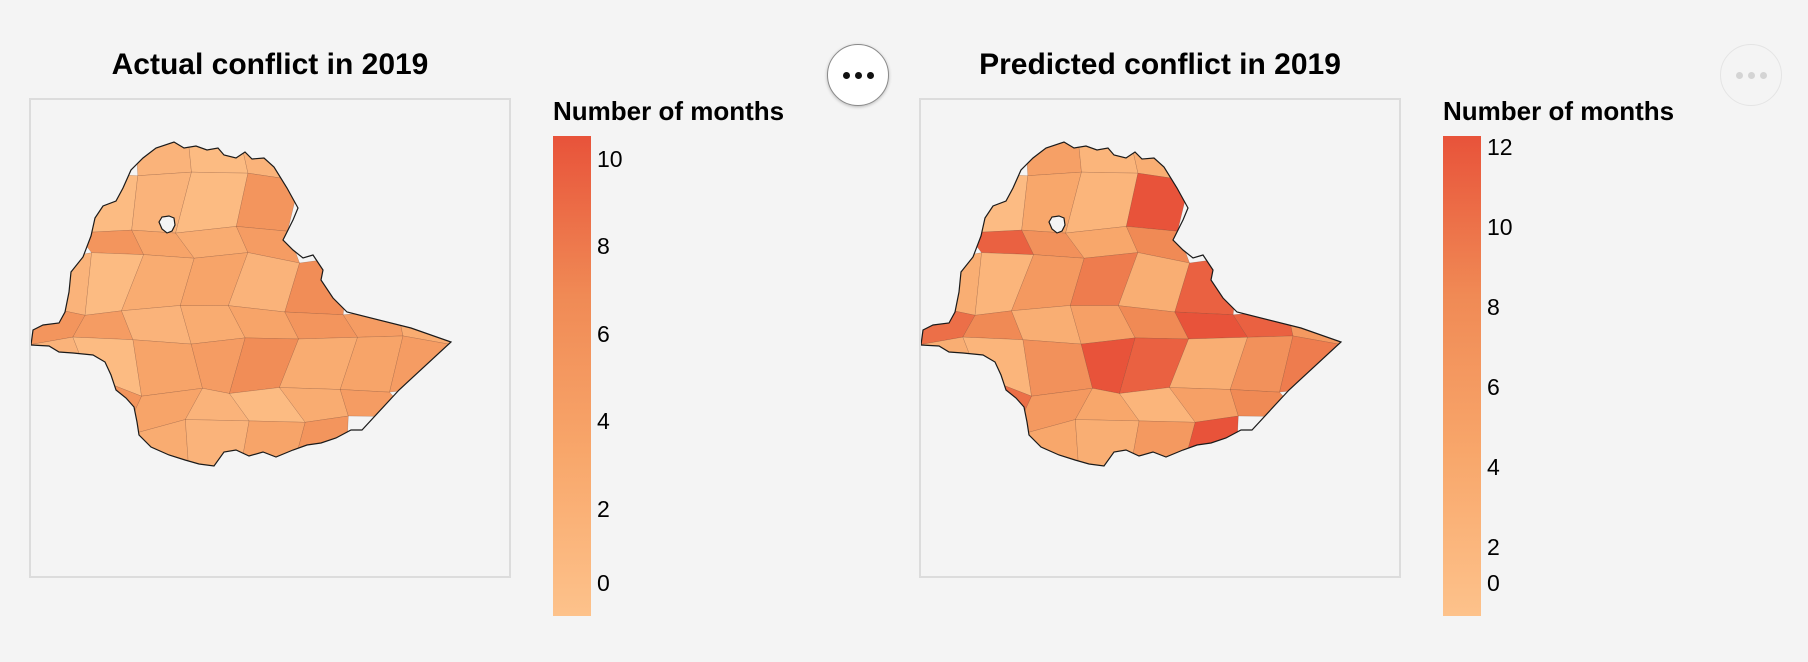 Image resolution: width=1808 pixels, height=662 pixels. What do you see at coordinates (270, 64) in the screenshot?
I see `map-title: Actual conflict in 2019` at bounding box center [270, 64].